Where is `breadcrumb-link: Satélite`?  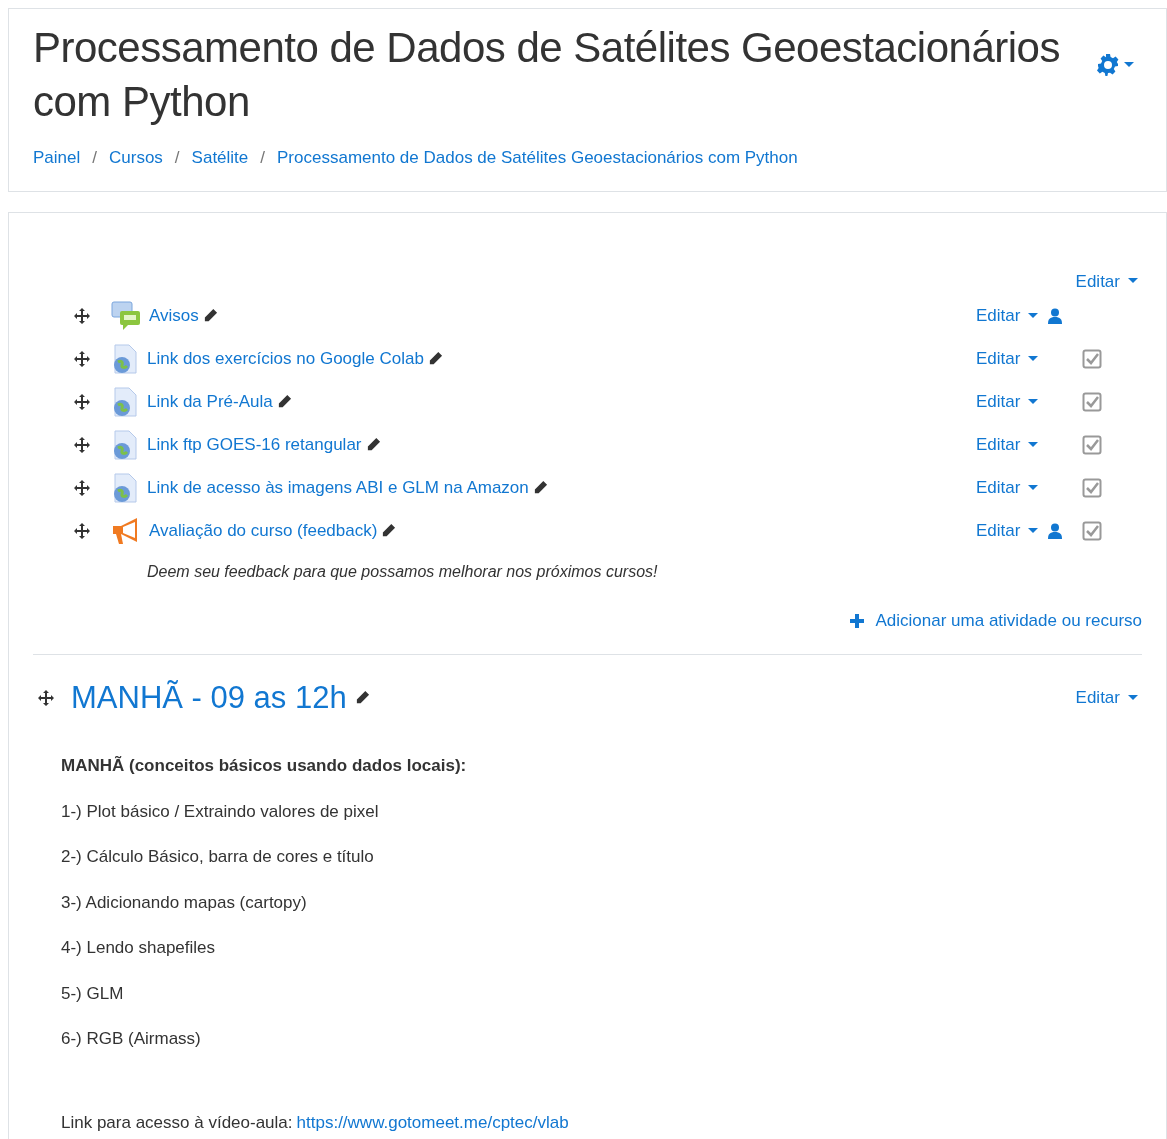 breadcrumb-link: Satélite is located at coordinates (220, 158).